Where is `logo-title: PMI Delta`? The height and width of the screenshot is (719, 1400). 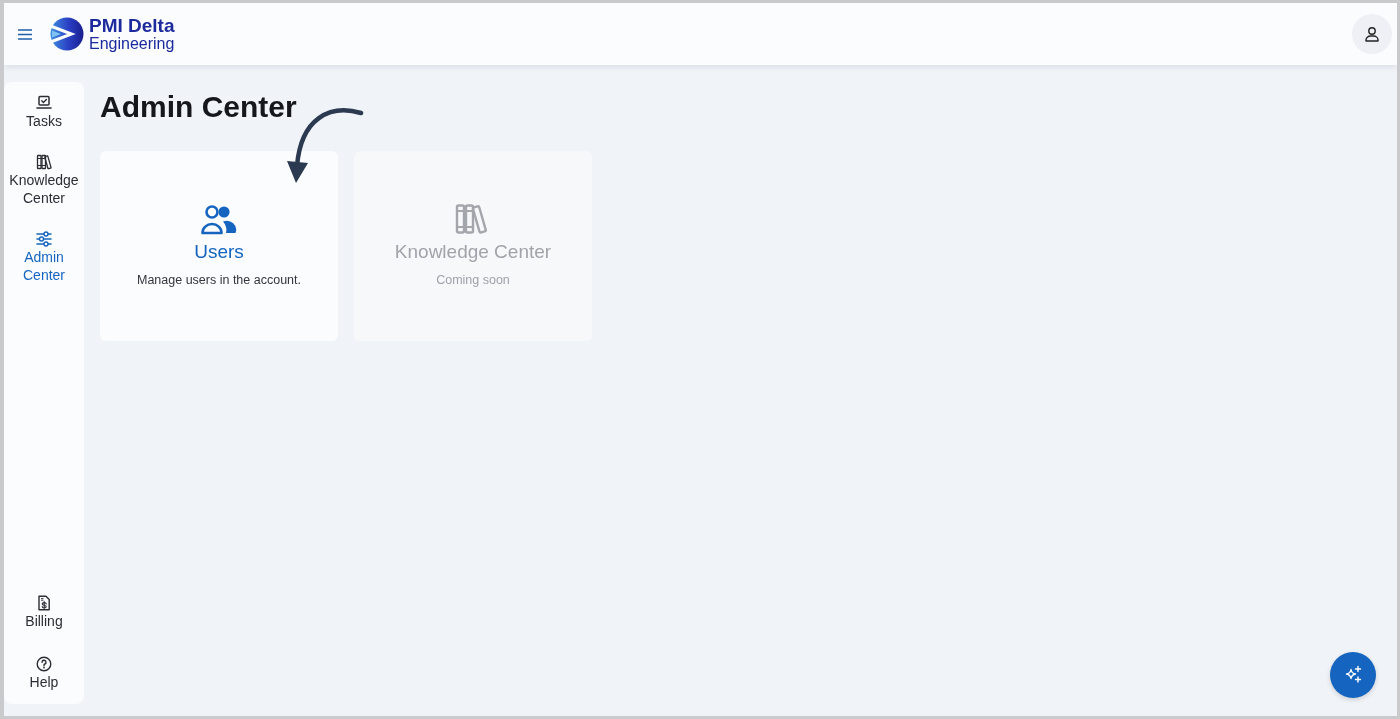 logo-title: PMI Delta is located at coordinates (132, 25).